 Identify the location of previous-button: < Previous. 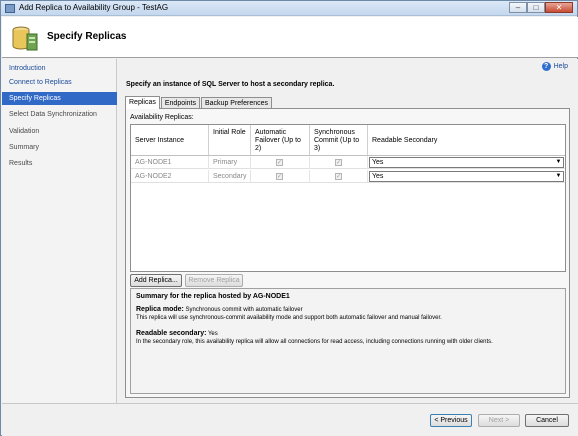
(451, 420).